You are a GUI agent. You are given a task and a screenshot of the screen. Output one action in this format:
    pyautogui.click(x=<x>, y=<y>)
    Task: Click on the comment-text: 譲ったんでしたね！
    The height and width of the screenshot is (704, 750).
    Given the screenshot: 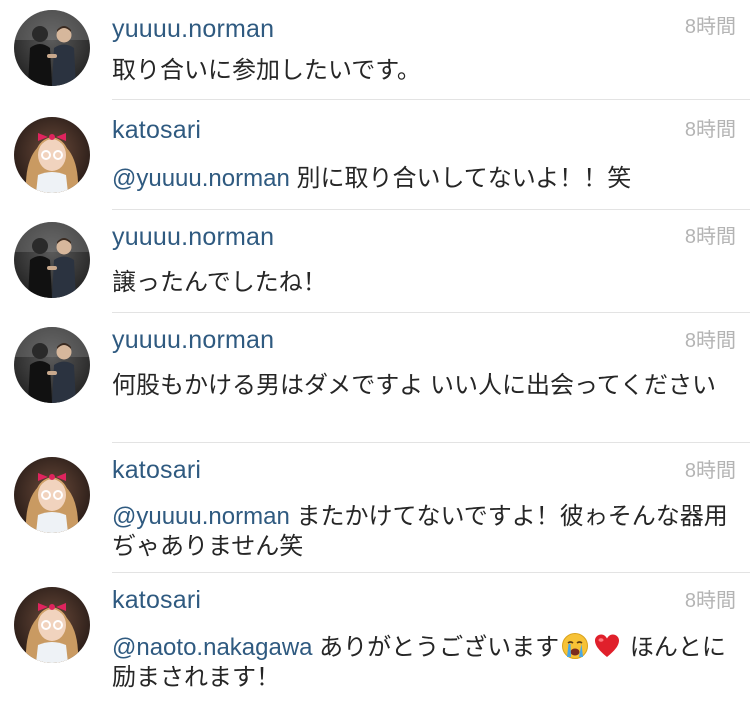 What is the action you would take?
    pyautogui.click(x=422, y=283)
    